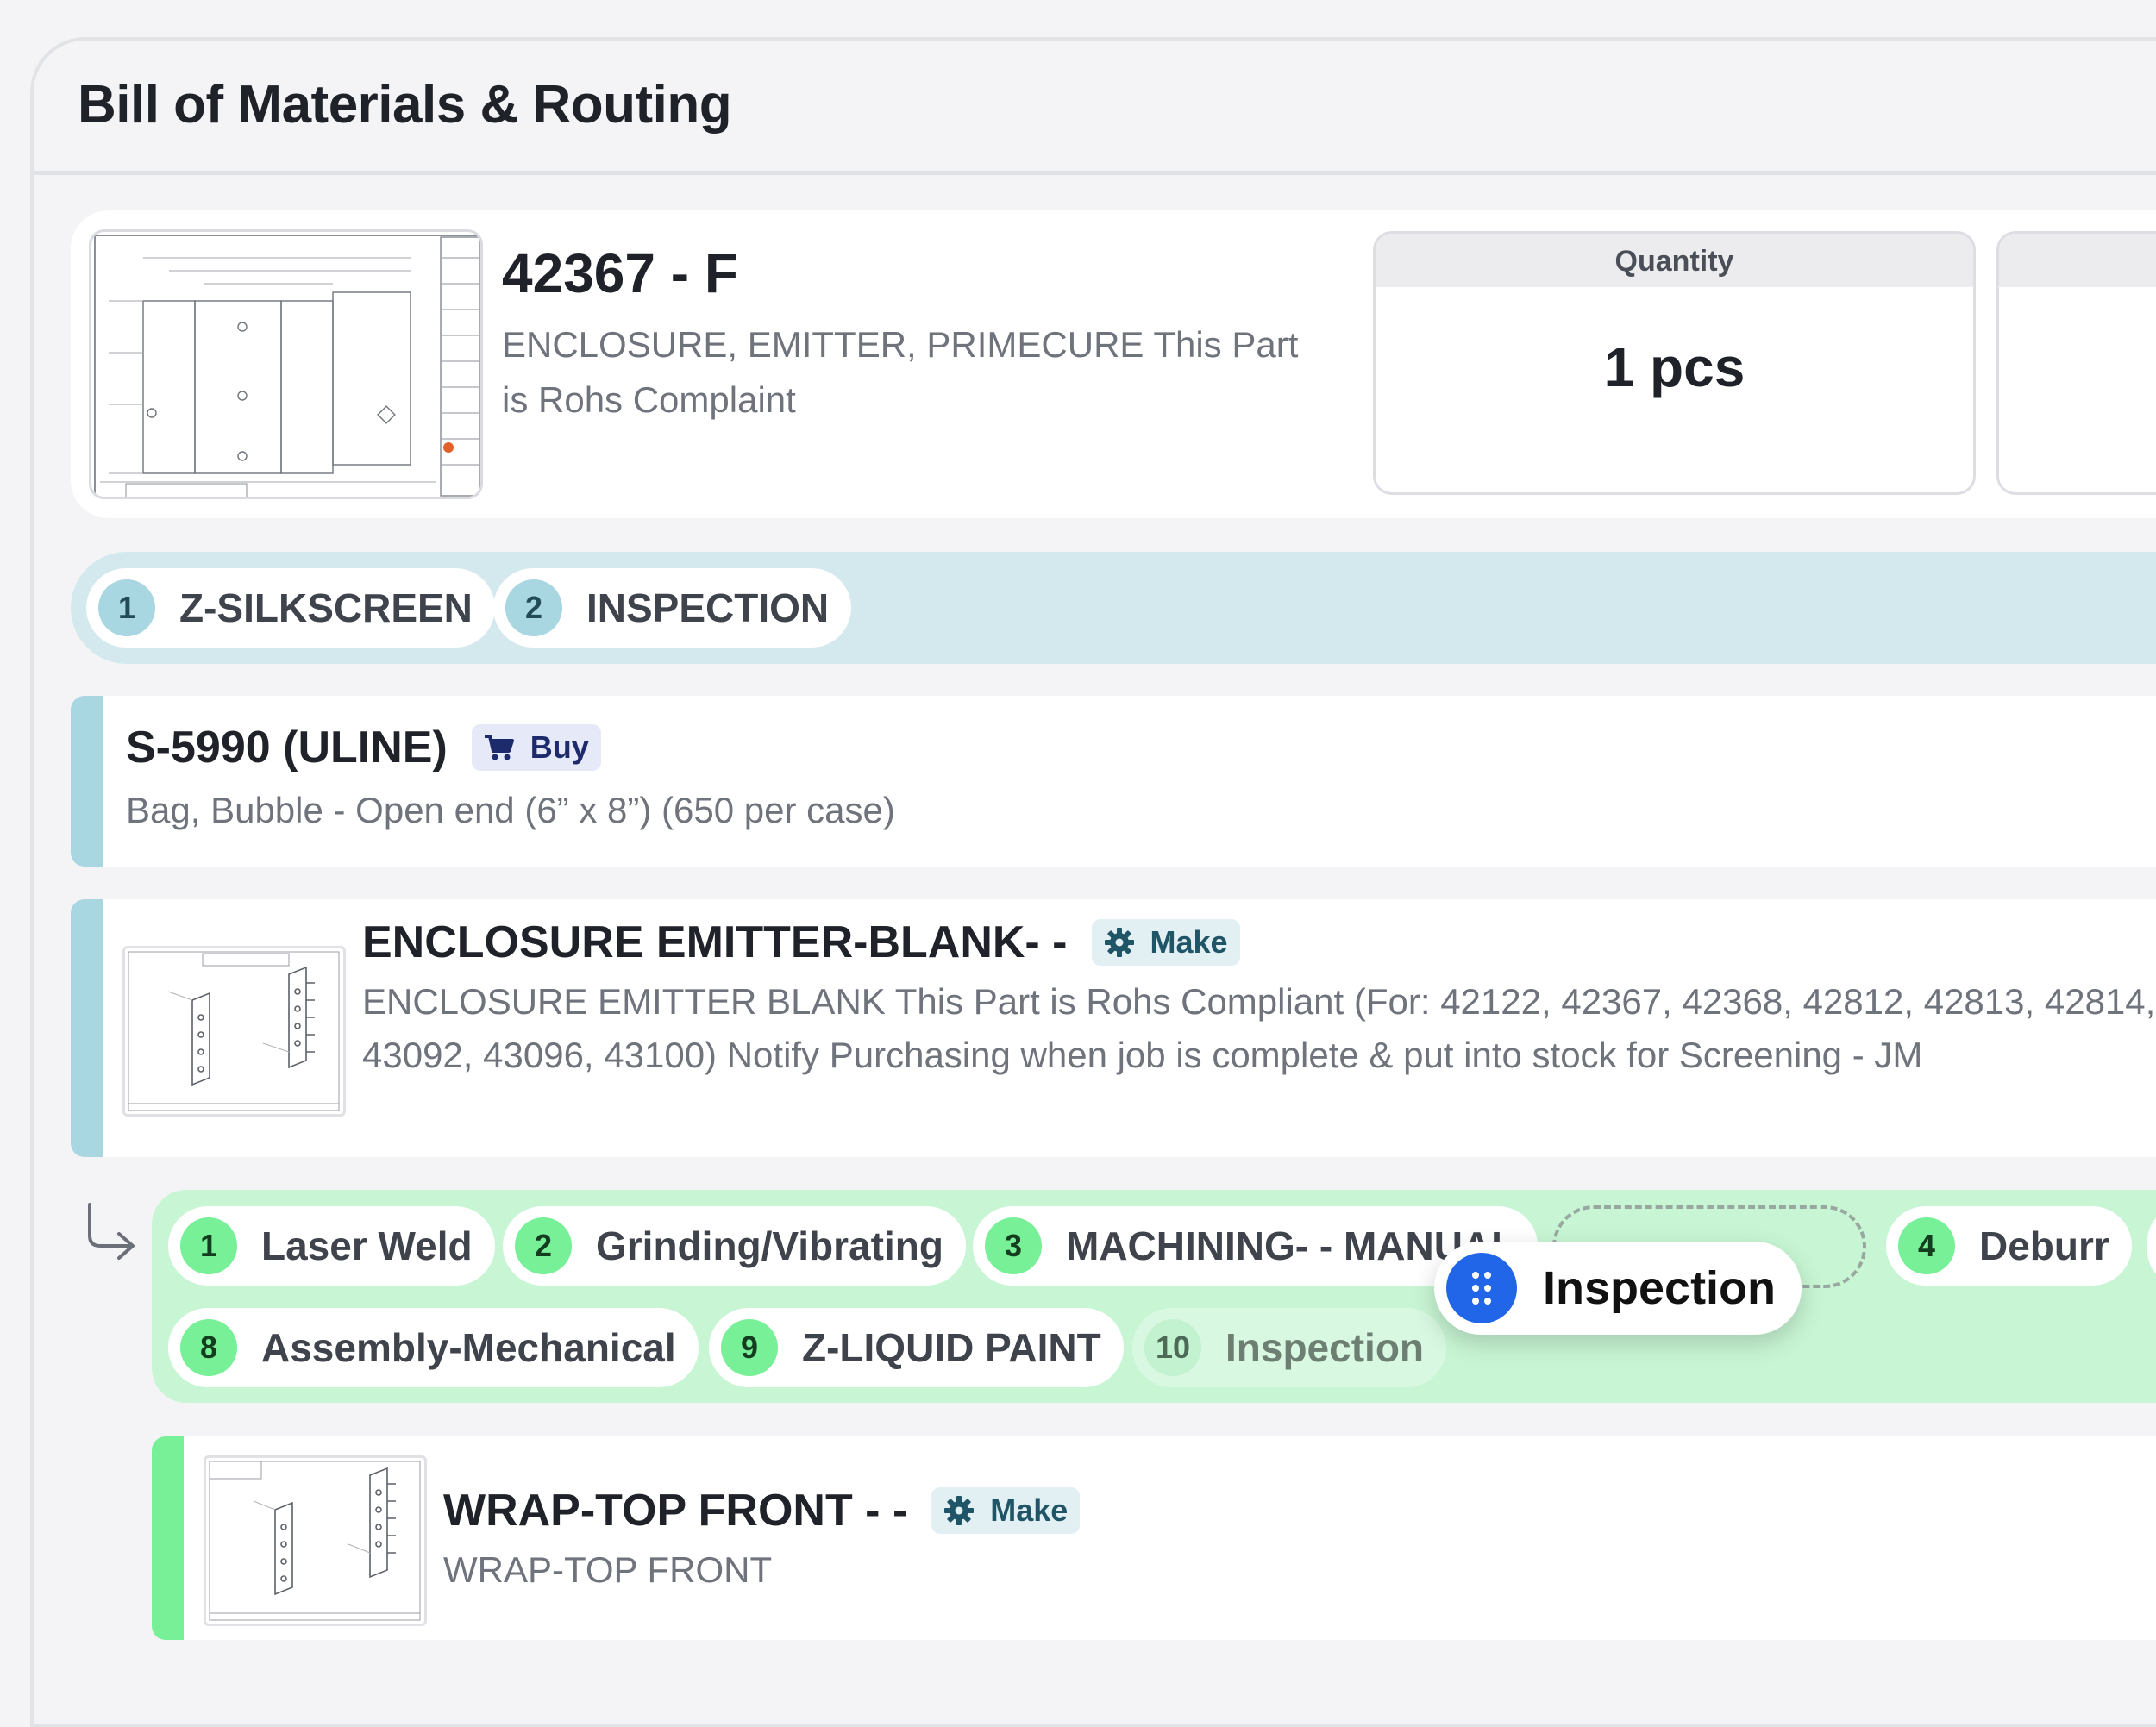 Image resolution: width=2156 pixels, height=1727 pixels. Describe the element at coordinates (1095, 173) in the screenshot. I see `title-divider` at that location.